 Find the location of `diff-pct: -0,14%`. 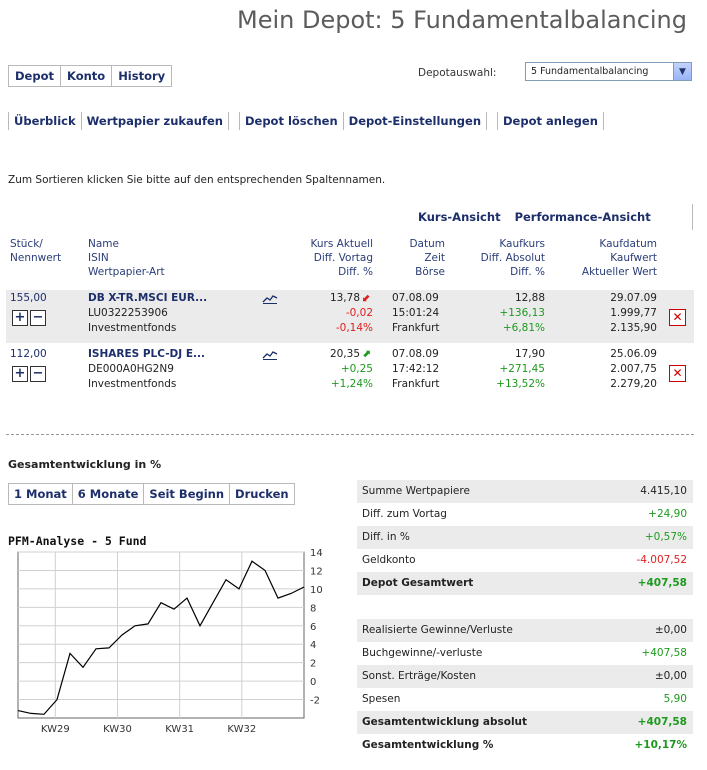

diff-pct: -0,14% is located at coordinates (354, 328).